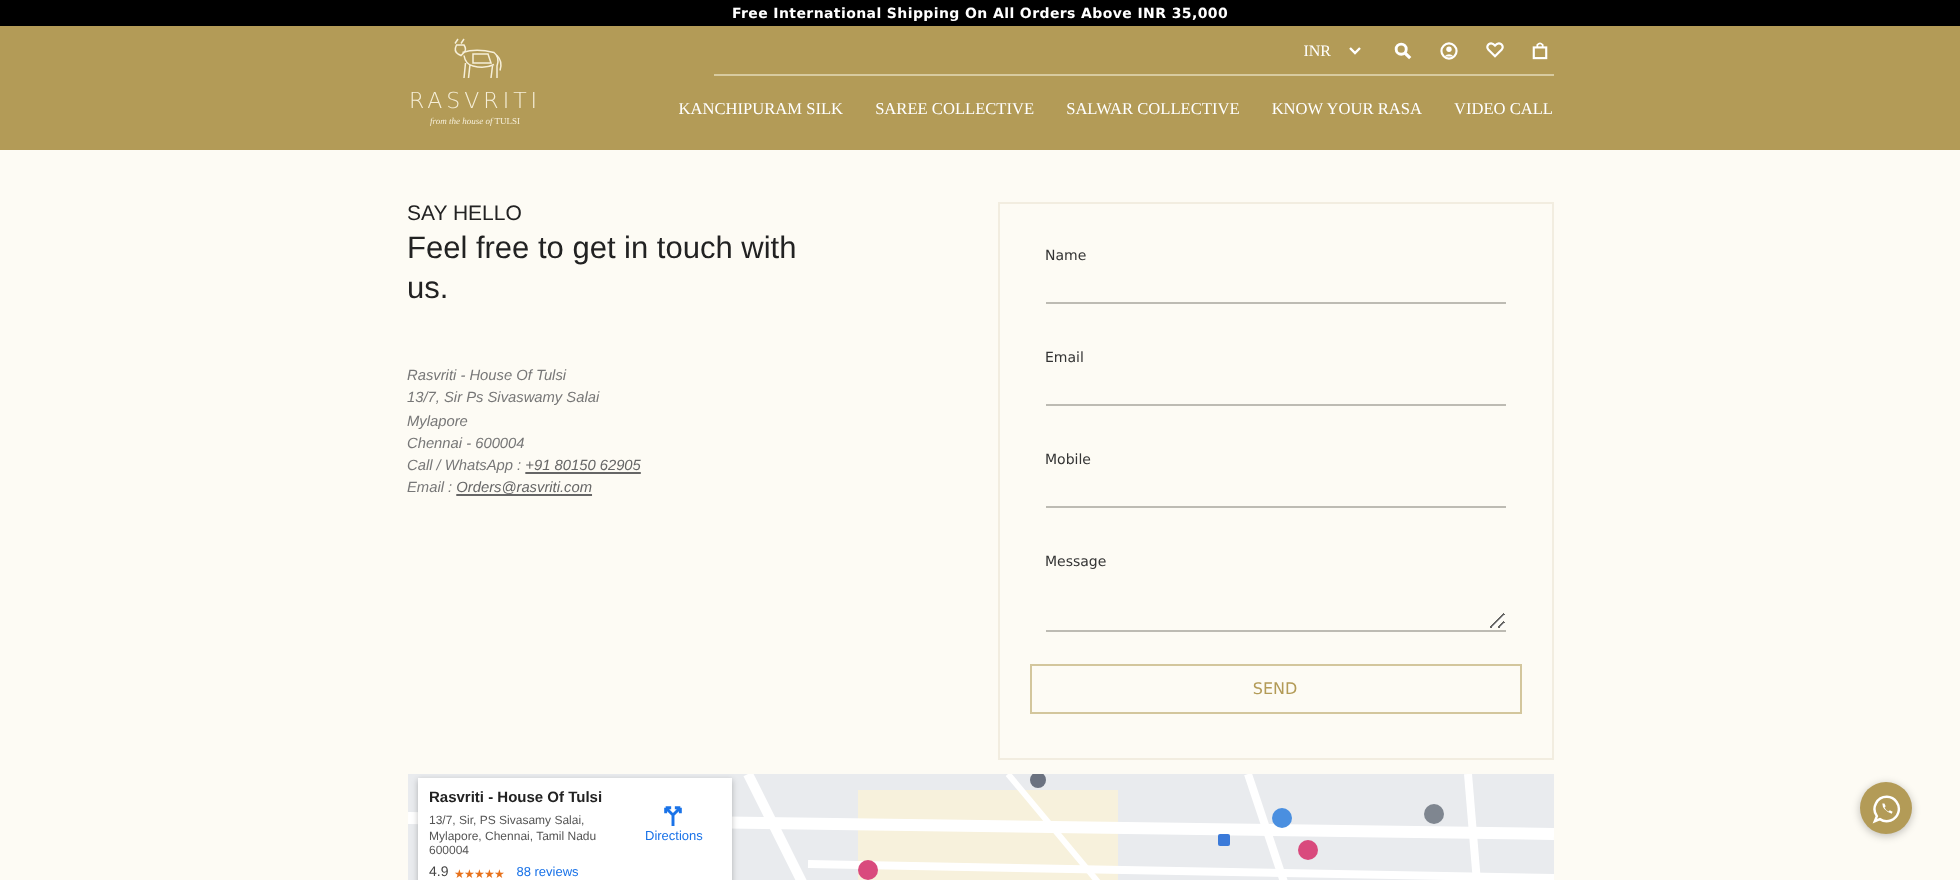 The width and height of the screenshot is (1960, 880). I want to click on search-icon, so click(1402, 50).